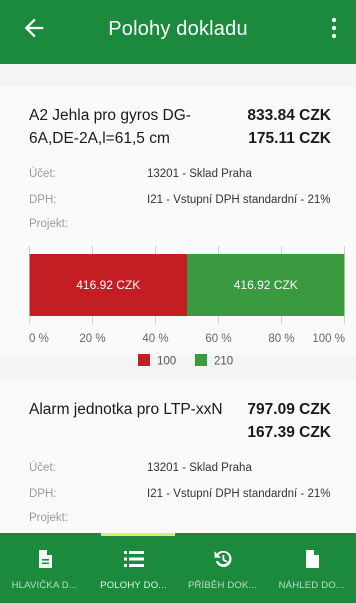 The height and width of the screenshot is (603, 356). Describe the element at coordinates (218, 339) in the screenshot. I see `x-tick-label: 60 %` at that location.